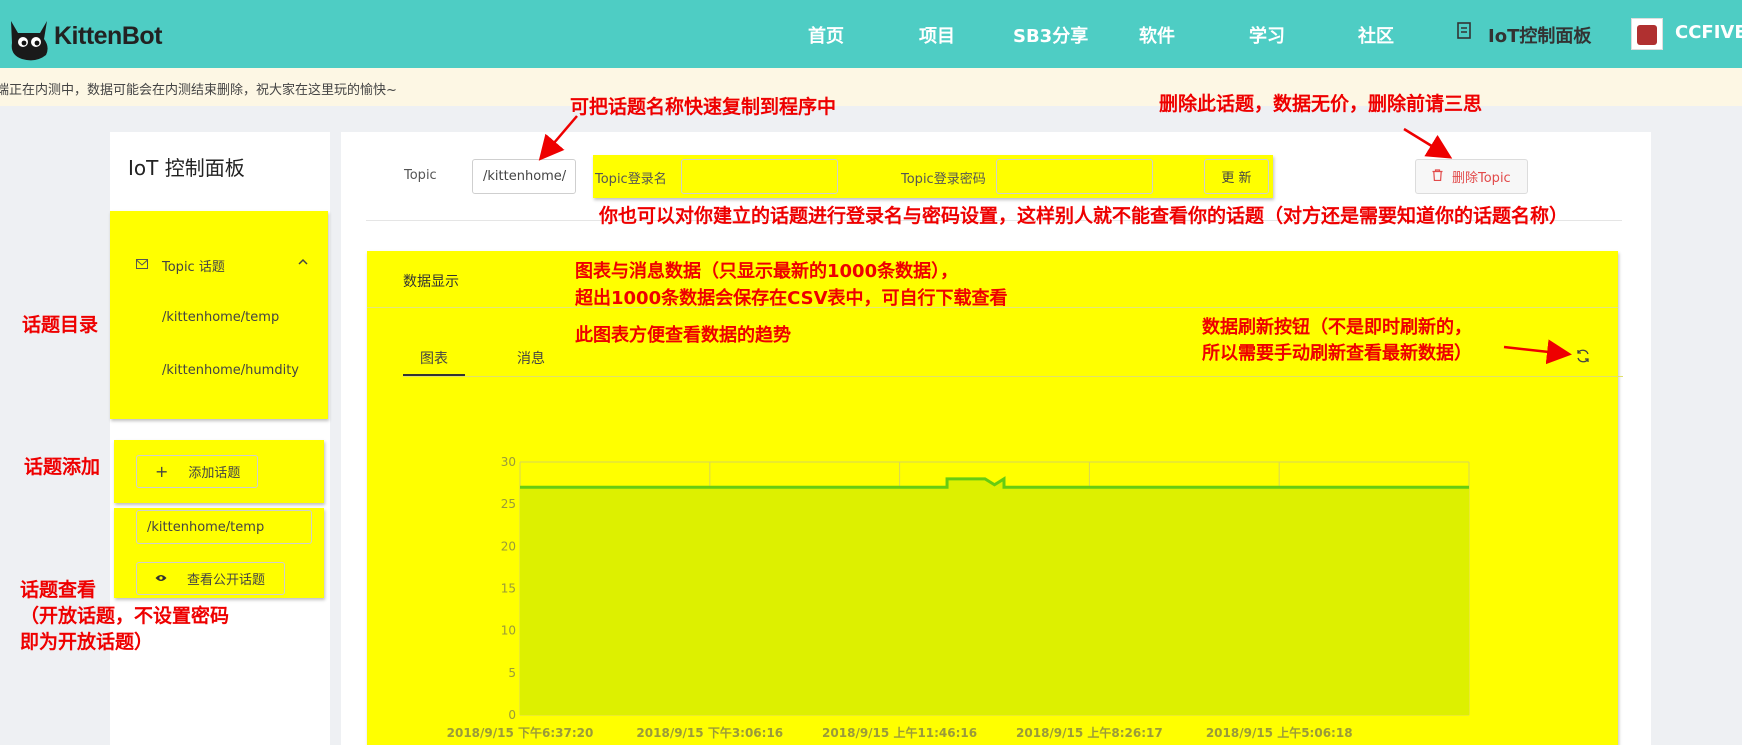 The height and width of the screenshot is (745, 1742). Describe the element at coordinates (1539, 35) in the screenshot. I see `nav-item-iot: IoT控制面板` at that location.